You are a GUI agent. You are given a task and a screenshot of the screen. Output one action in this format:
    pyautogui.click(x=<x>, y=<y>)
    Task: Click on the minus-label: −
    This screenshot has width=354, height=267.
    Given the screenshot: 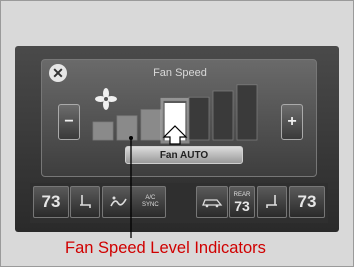 What is the action you would take?
    pyautogui.click(x=69, y=121)
    